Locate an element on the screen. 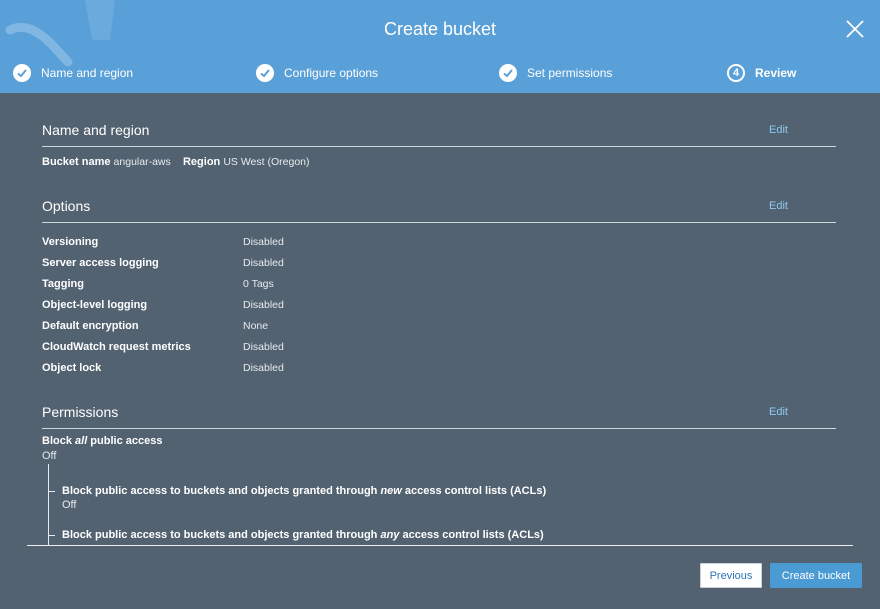 This screenshot has width=880, height=609. step-label: Set permissions is located at coordinates (570, 73).